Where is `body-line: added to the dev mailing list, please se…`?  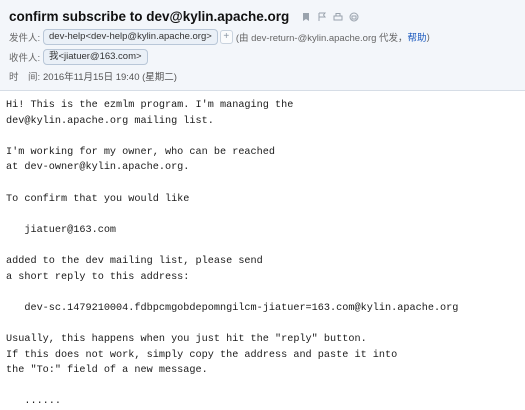
body-line: added to the dev mailing list, please se… is located at coordinates (134, 261).